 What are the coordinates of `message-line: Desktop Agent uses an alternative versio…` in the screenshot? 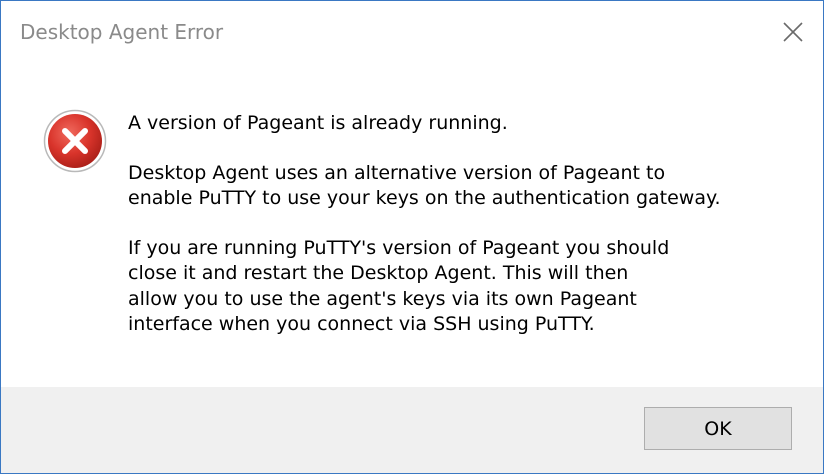 It's located at (397, 172).